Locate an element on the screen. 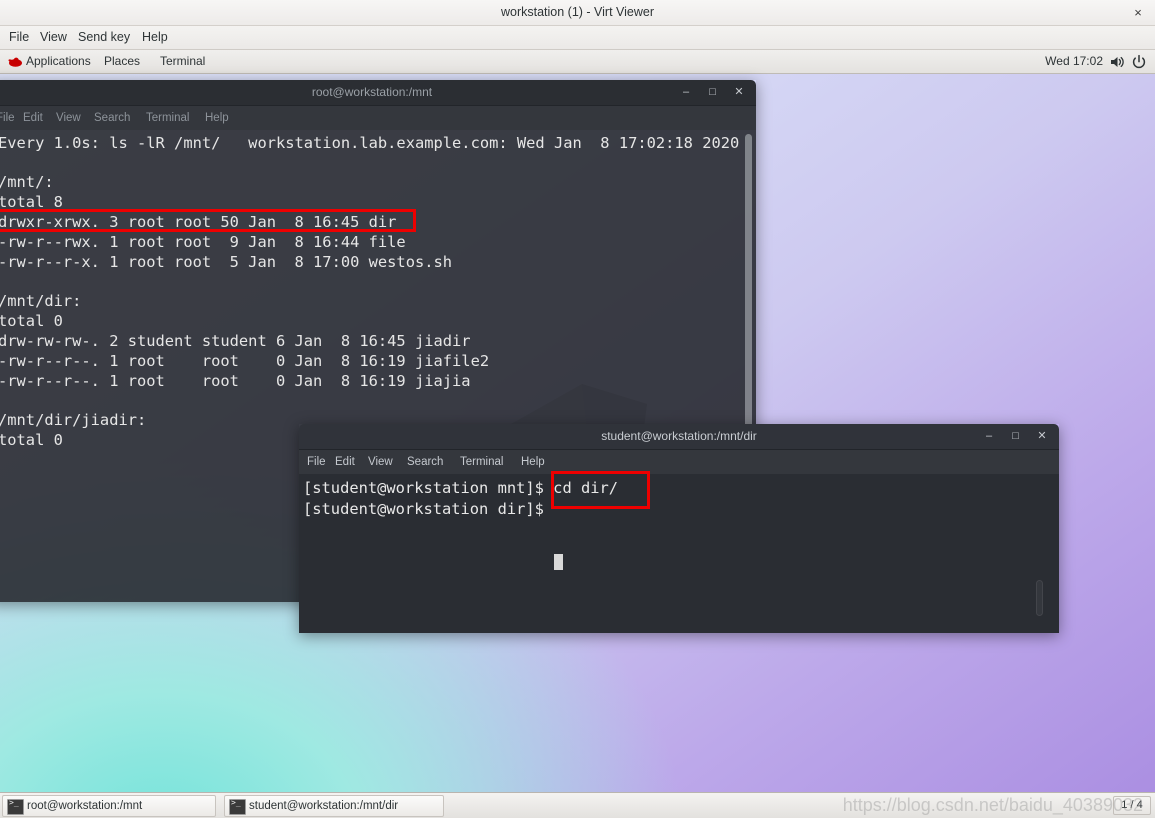 This screenshot has height=818, width=1155. terminal-student-menu-help: Help is located at coordinates (533, 462).